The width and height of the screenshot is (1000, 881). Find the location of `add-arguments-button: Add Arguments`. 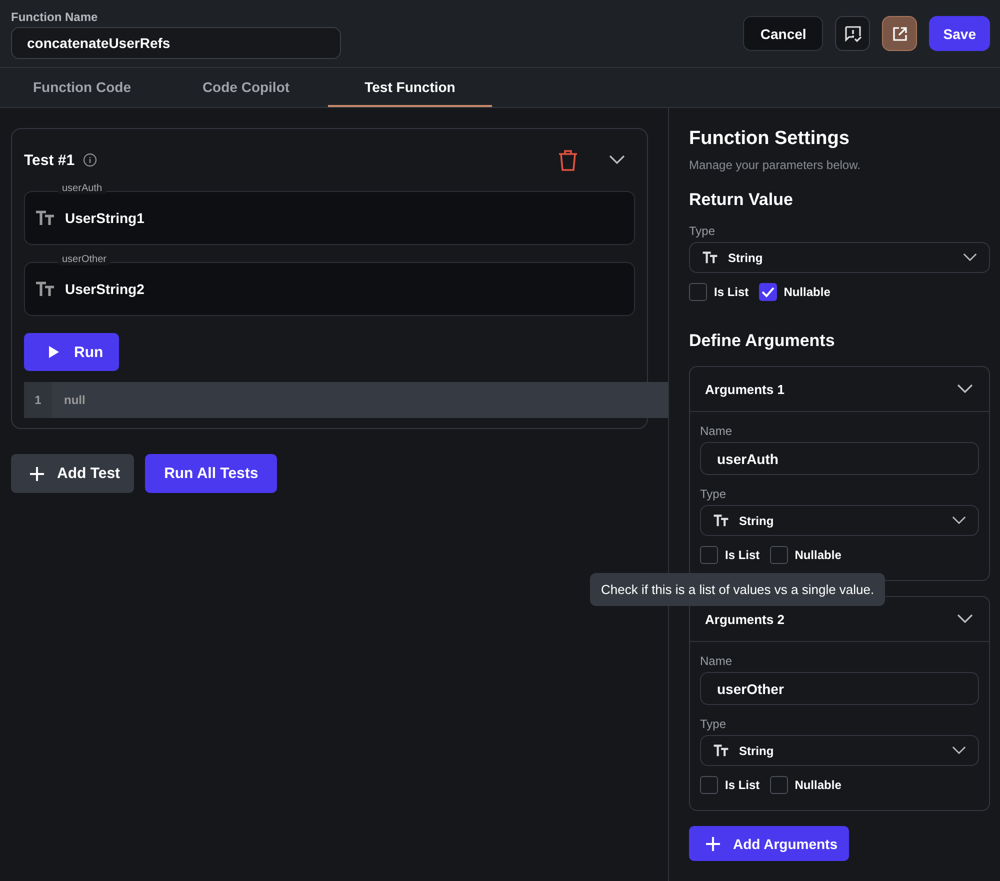

add-arguments-button: Add Arguments is located at coordinates (769, 843).